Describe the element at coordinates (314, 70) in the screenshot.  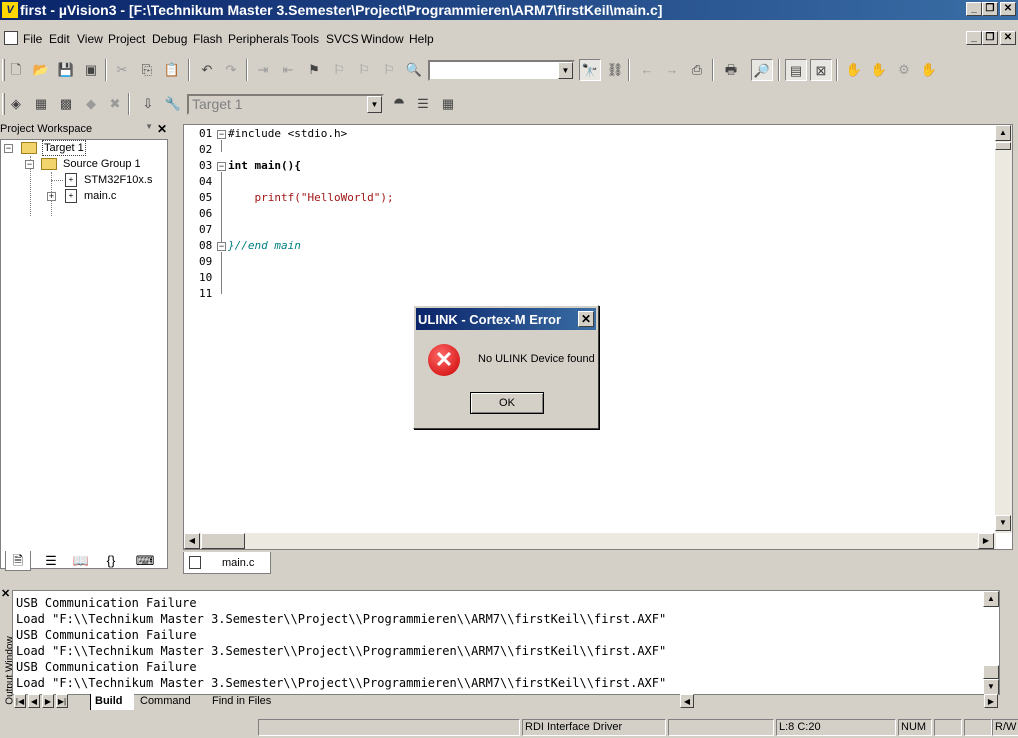
I see `set-bookmark-icon: ⚑` at that location.